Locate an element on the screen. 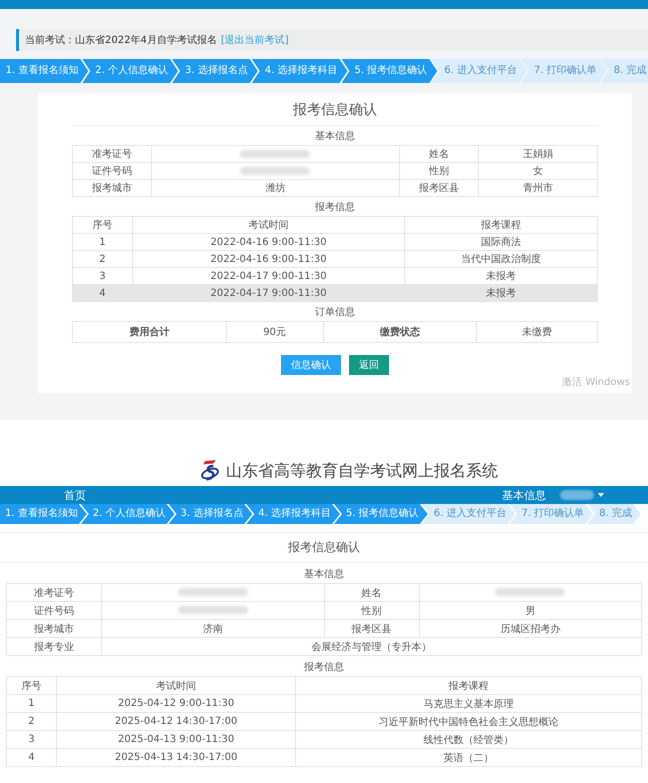 This screenshot has height=783, width=648. table-row: 1 2022-04-16 9:00-11:30 国际商法 is located at coordinates (335, 242).